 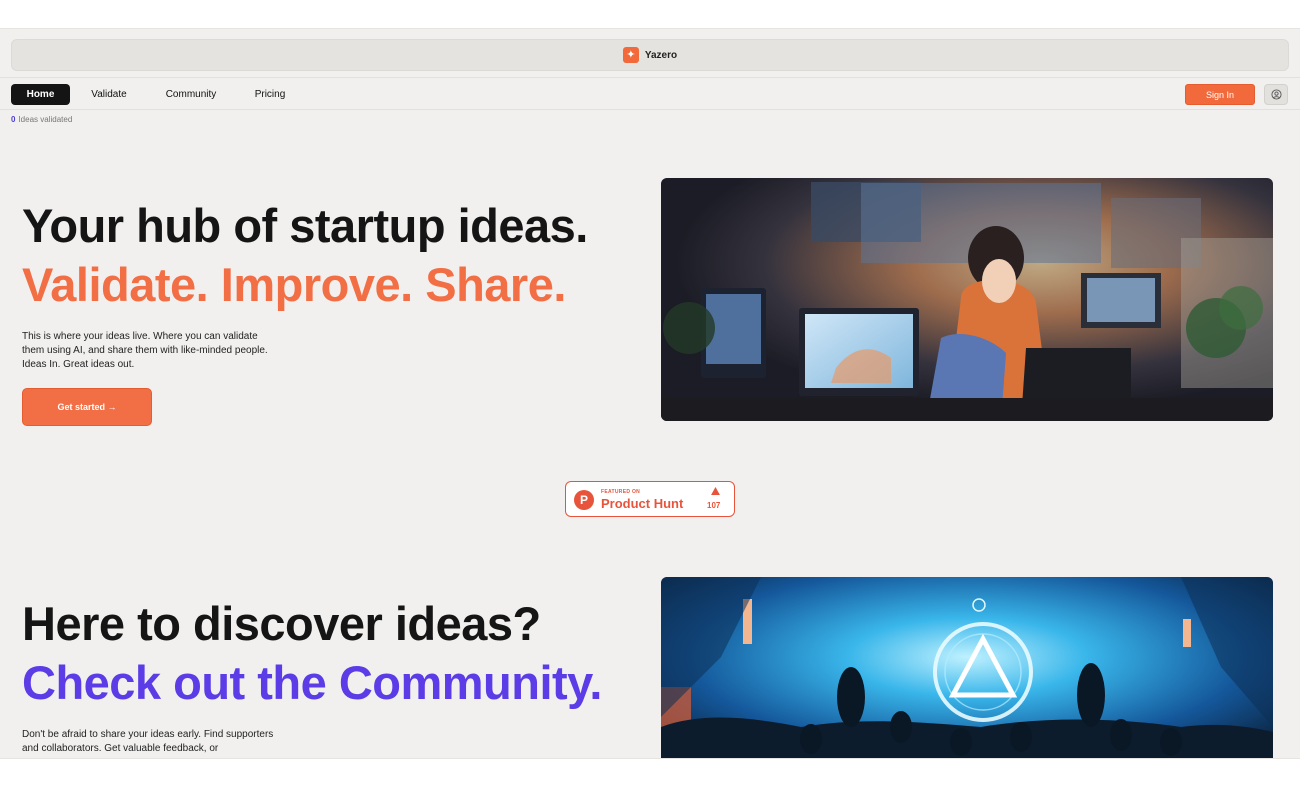 I want to click on upvote-triangle-icon, so click(x=715, y=491).